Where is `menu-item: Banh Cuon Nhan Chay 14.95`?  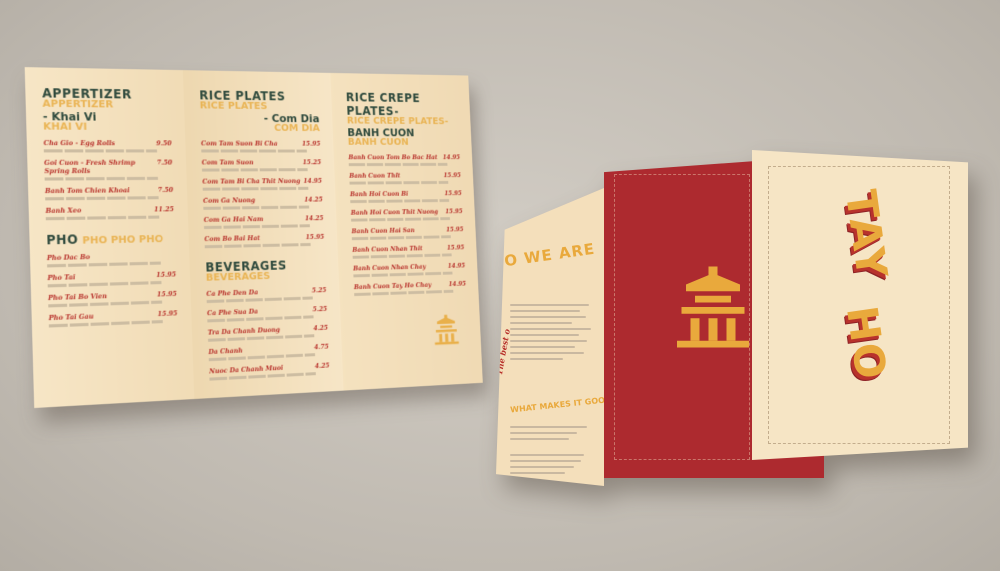 menu-item: Banh Cuon Nhan Chay 14.95 is located at coordinates (409, 270).